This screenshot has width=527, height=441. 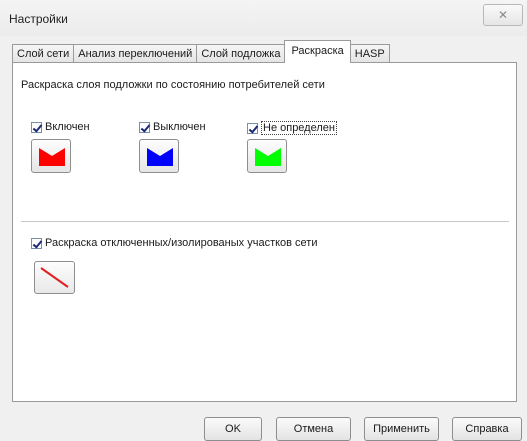 I want to click on section-divider, so click(x=265, y=222).